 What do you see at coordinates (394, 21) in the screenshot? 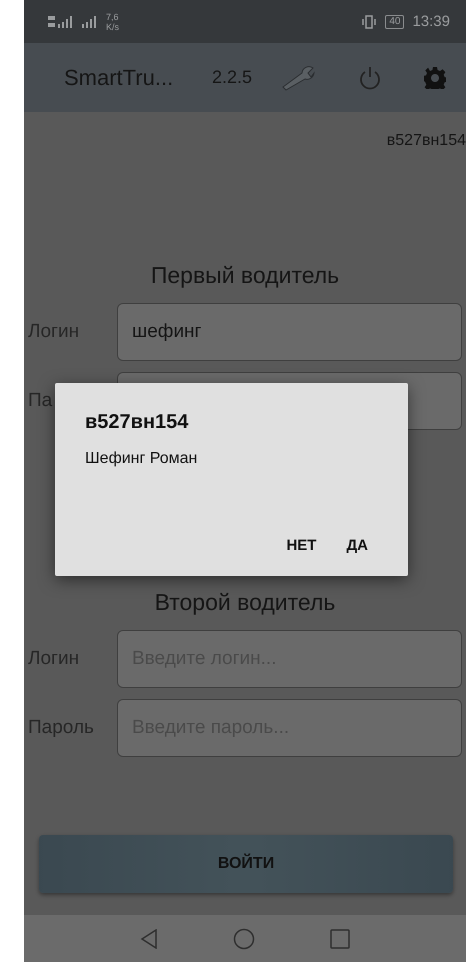
I see `battery-level: 40` at bounding box center [394, 21].